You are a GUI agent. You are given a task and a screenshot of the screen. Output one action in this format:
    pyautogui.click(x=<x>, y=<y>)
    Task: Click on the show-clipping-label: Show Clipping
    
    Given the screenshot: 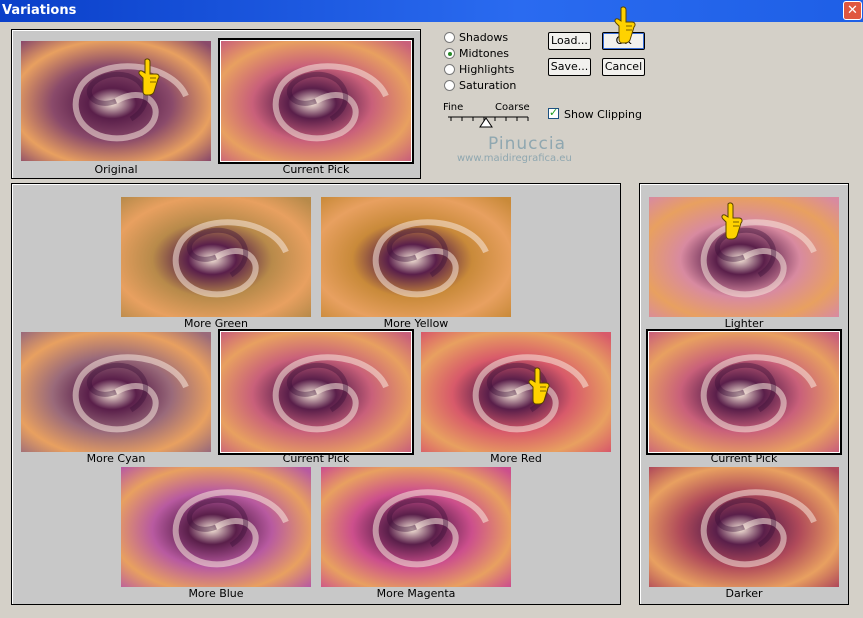 What is the action you would take?
    pyautogui.click(x=603, y=114)
    